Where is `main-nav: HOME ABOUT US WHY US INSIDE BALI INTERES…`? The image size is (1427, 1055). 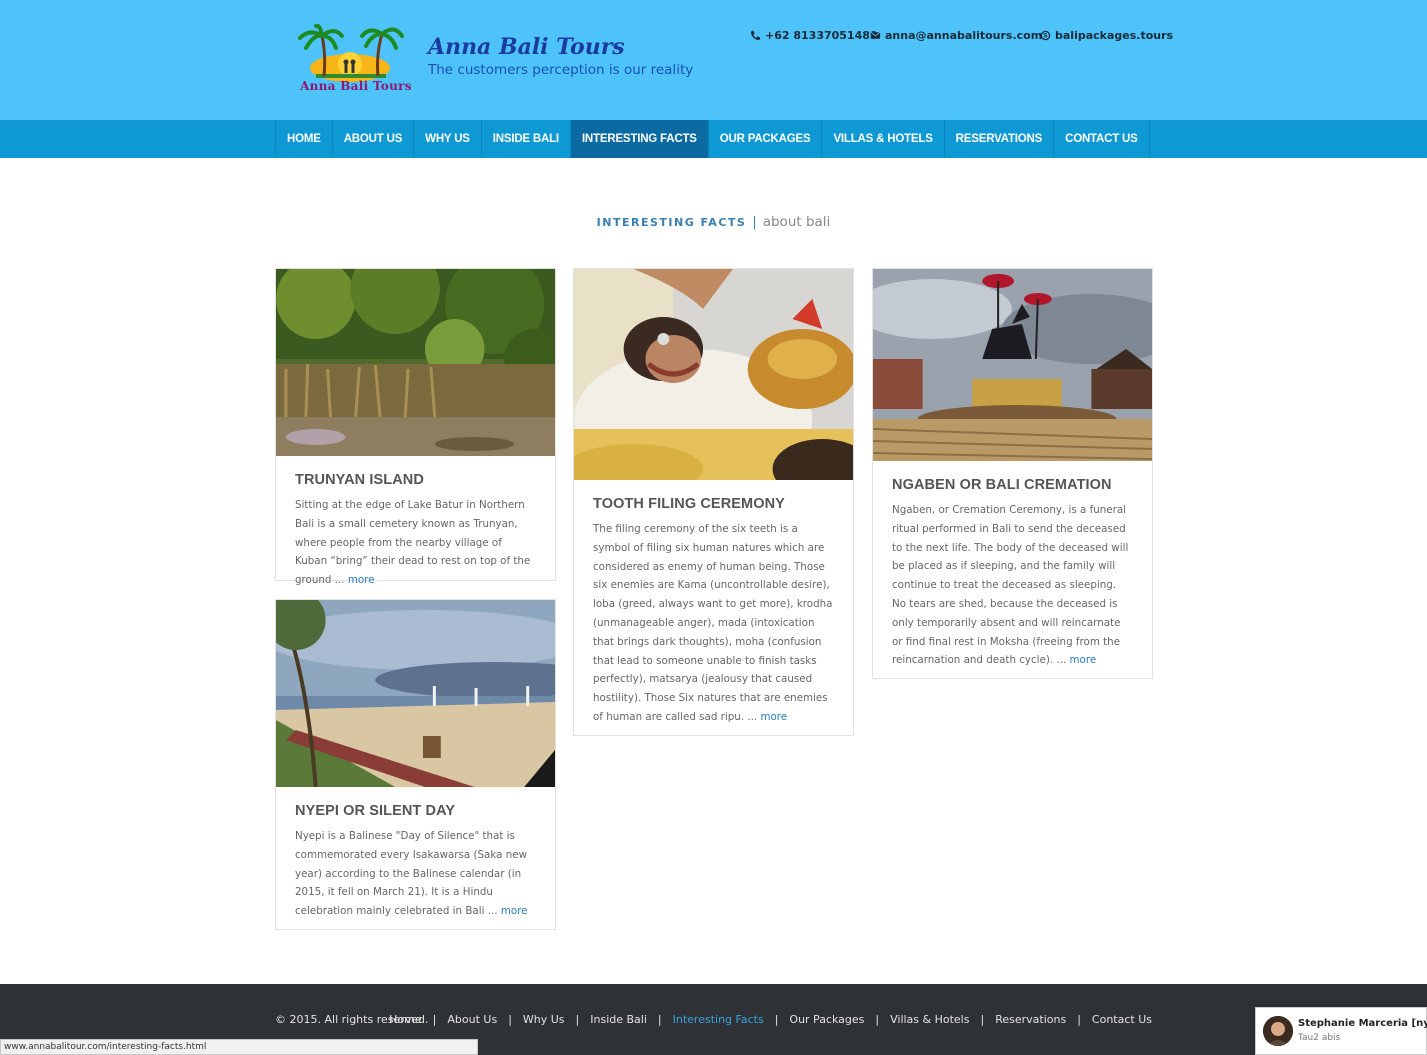 main-nav: HOME ABOUT US WHY US INSIDE BALI INTERES… is located at coordinates (713, 139).